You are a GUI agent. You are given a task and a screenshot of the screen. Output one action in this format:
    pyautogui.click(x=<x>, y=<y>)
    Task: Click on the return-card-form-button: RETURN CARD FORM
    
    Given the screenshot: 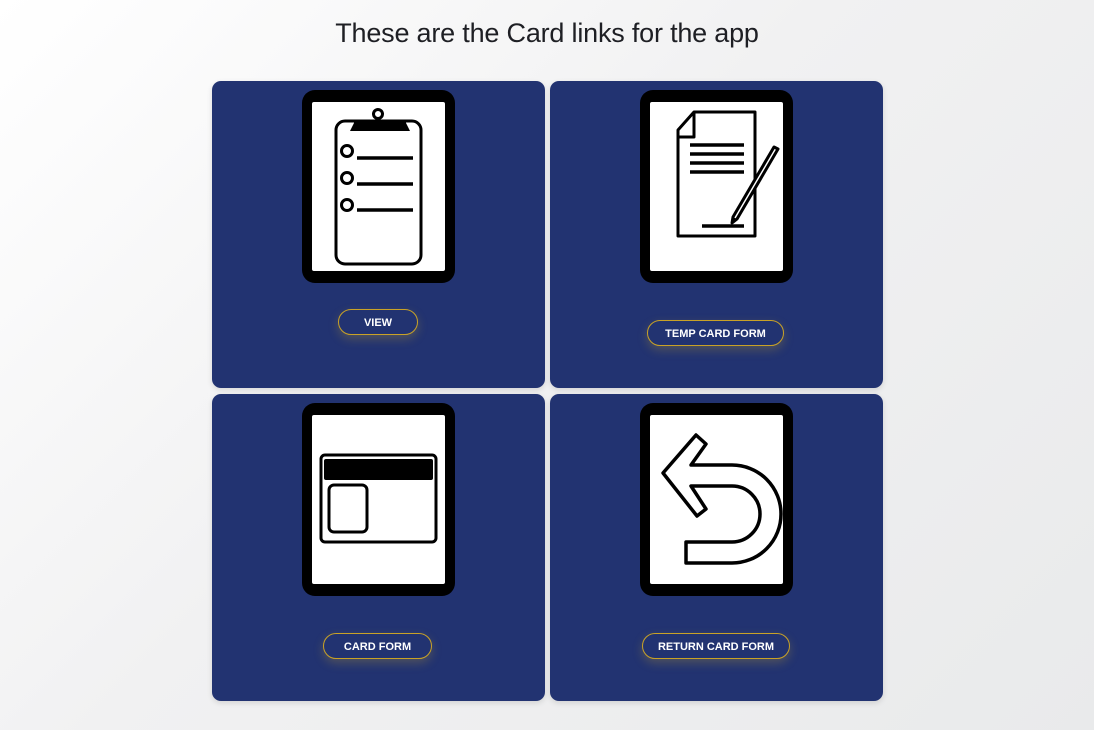 What is the action you would take?
    pyautogui.click(x=716, y=646)
    